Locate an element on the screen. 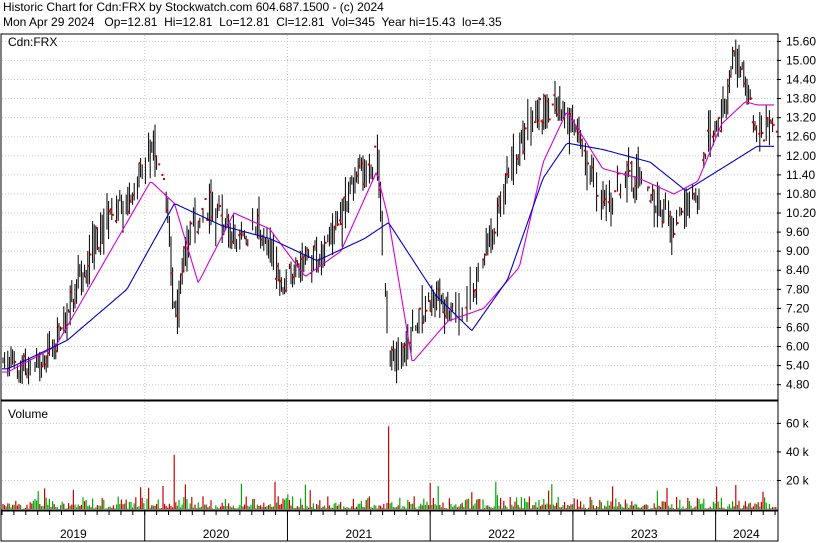  price-tick-label: 7.80 is located at coordinates (798, 289).